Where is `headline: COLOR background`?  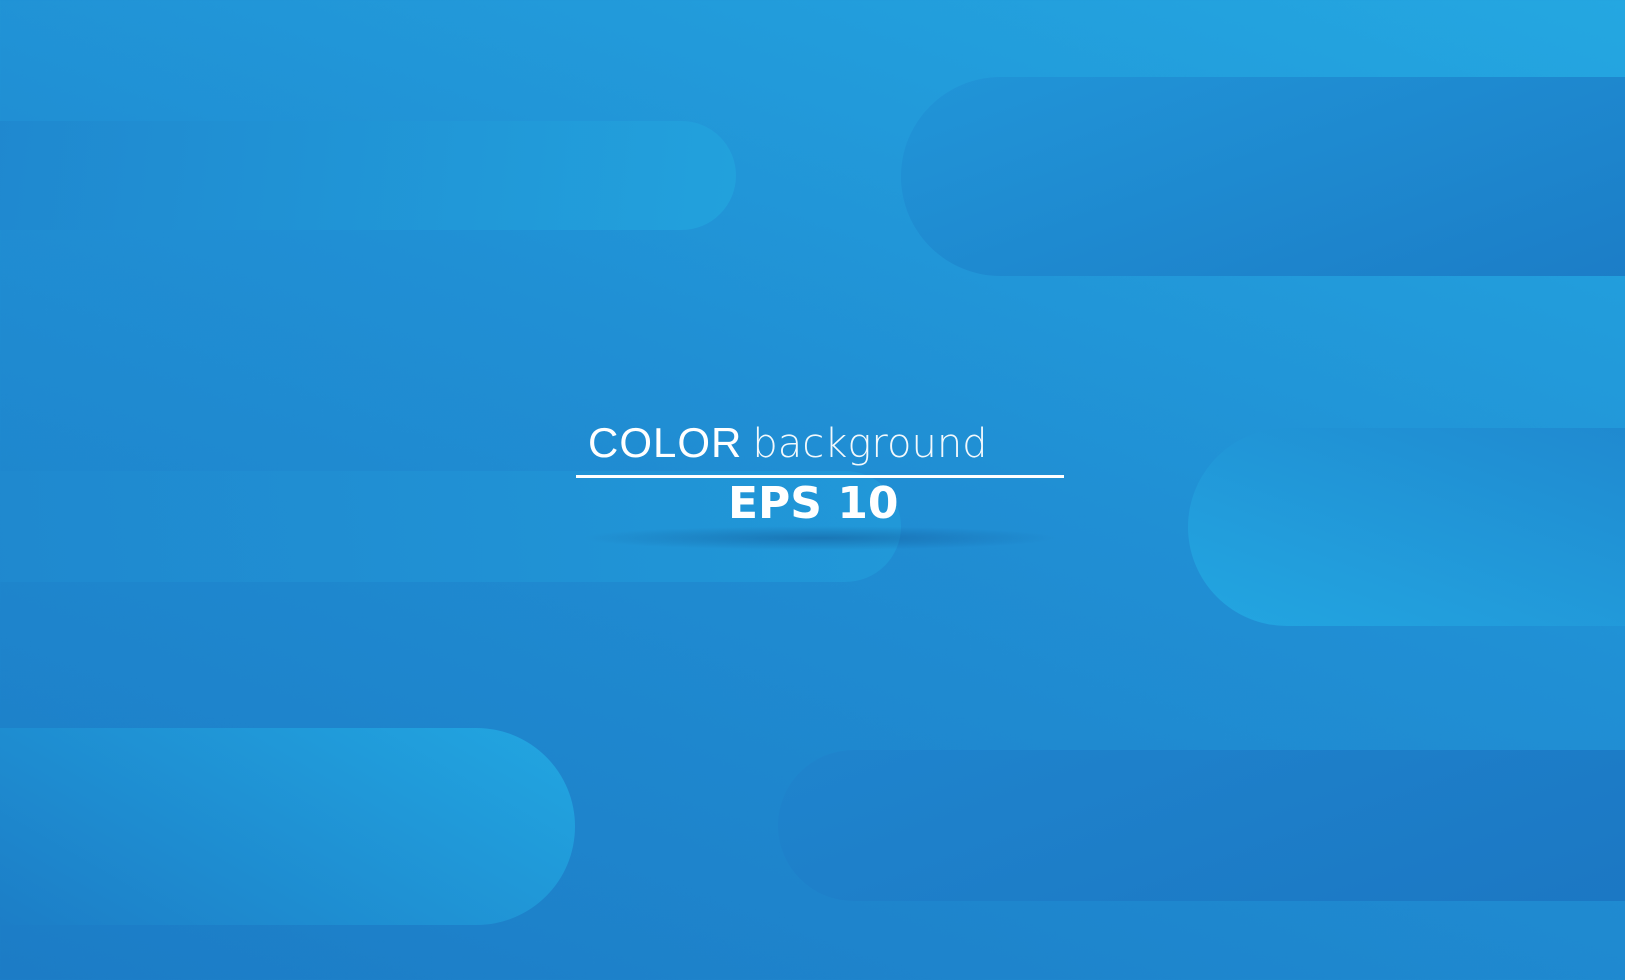 headline: COLOR background is located at coordinates (788, 442).